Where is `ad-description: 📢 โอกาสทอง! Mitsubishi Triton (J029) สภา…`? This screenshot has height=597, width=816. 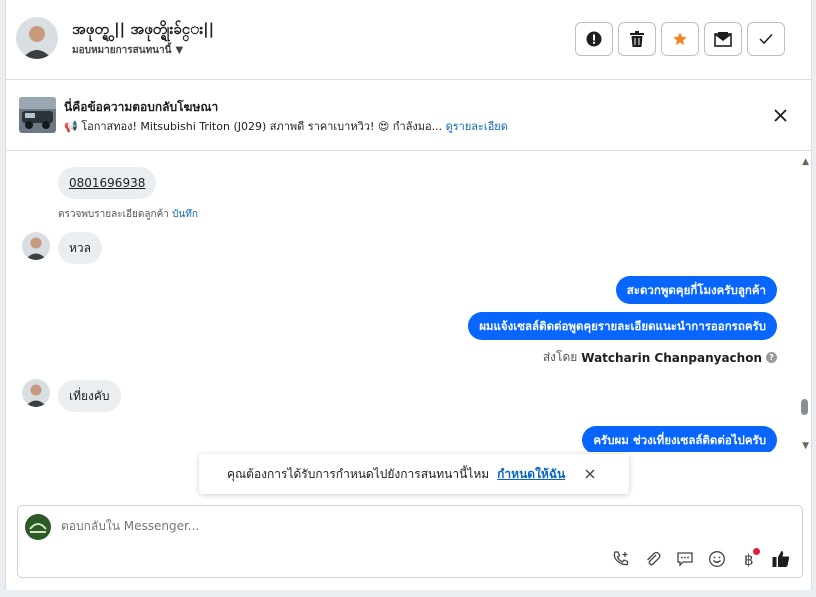
ad-description: 📢 โอกาสทอง! Mitsubishi Triton (J029) สภา… is located at coordinates (286, 126).